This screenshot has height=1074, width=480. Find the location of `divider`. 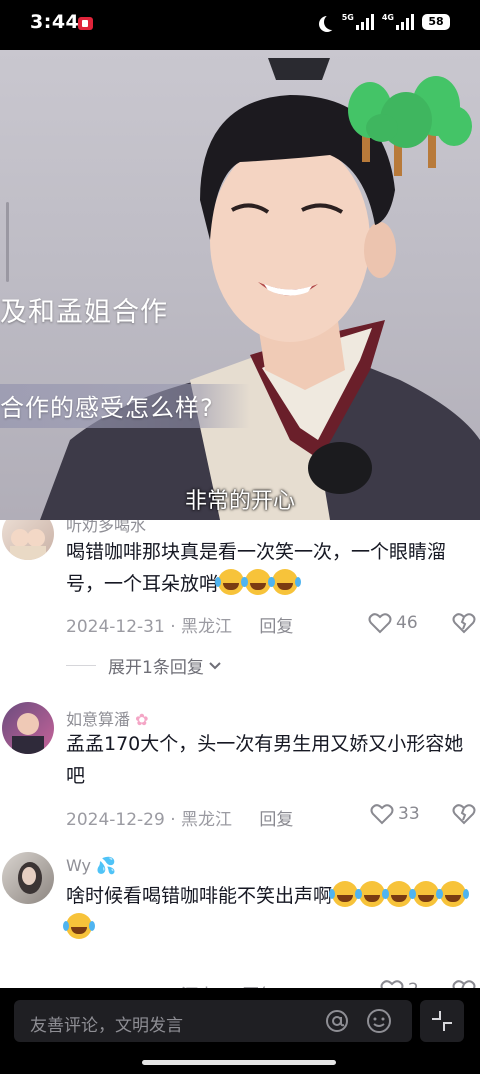

divider is located at coordinates (81, 665).